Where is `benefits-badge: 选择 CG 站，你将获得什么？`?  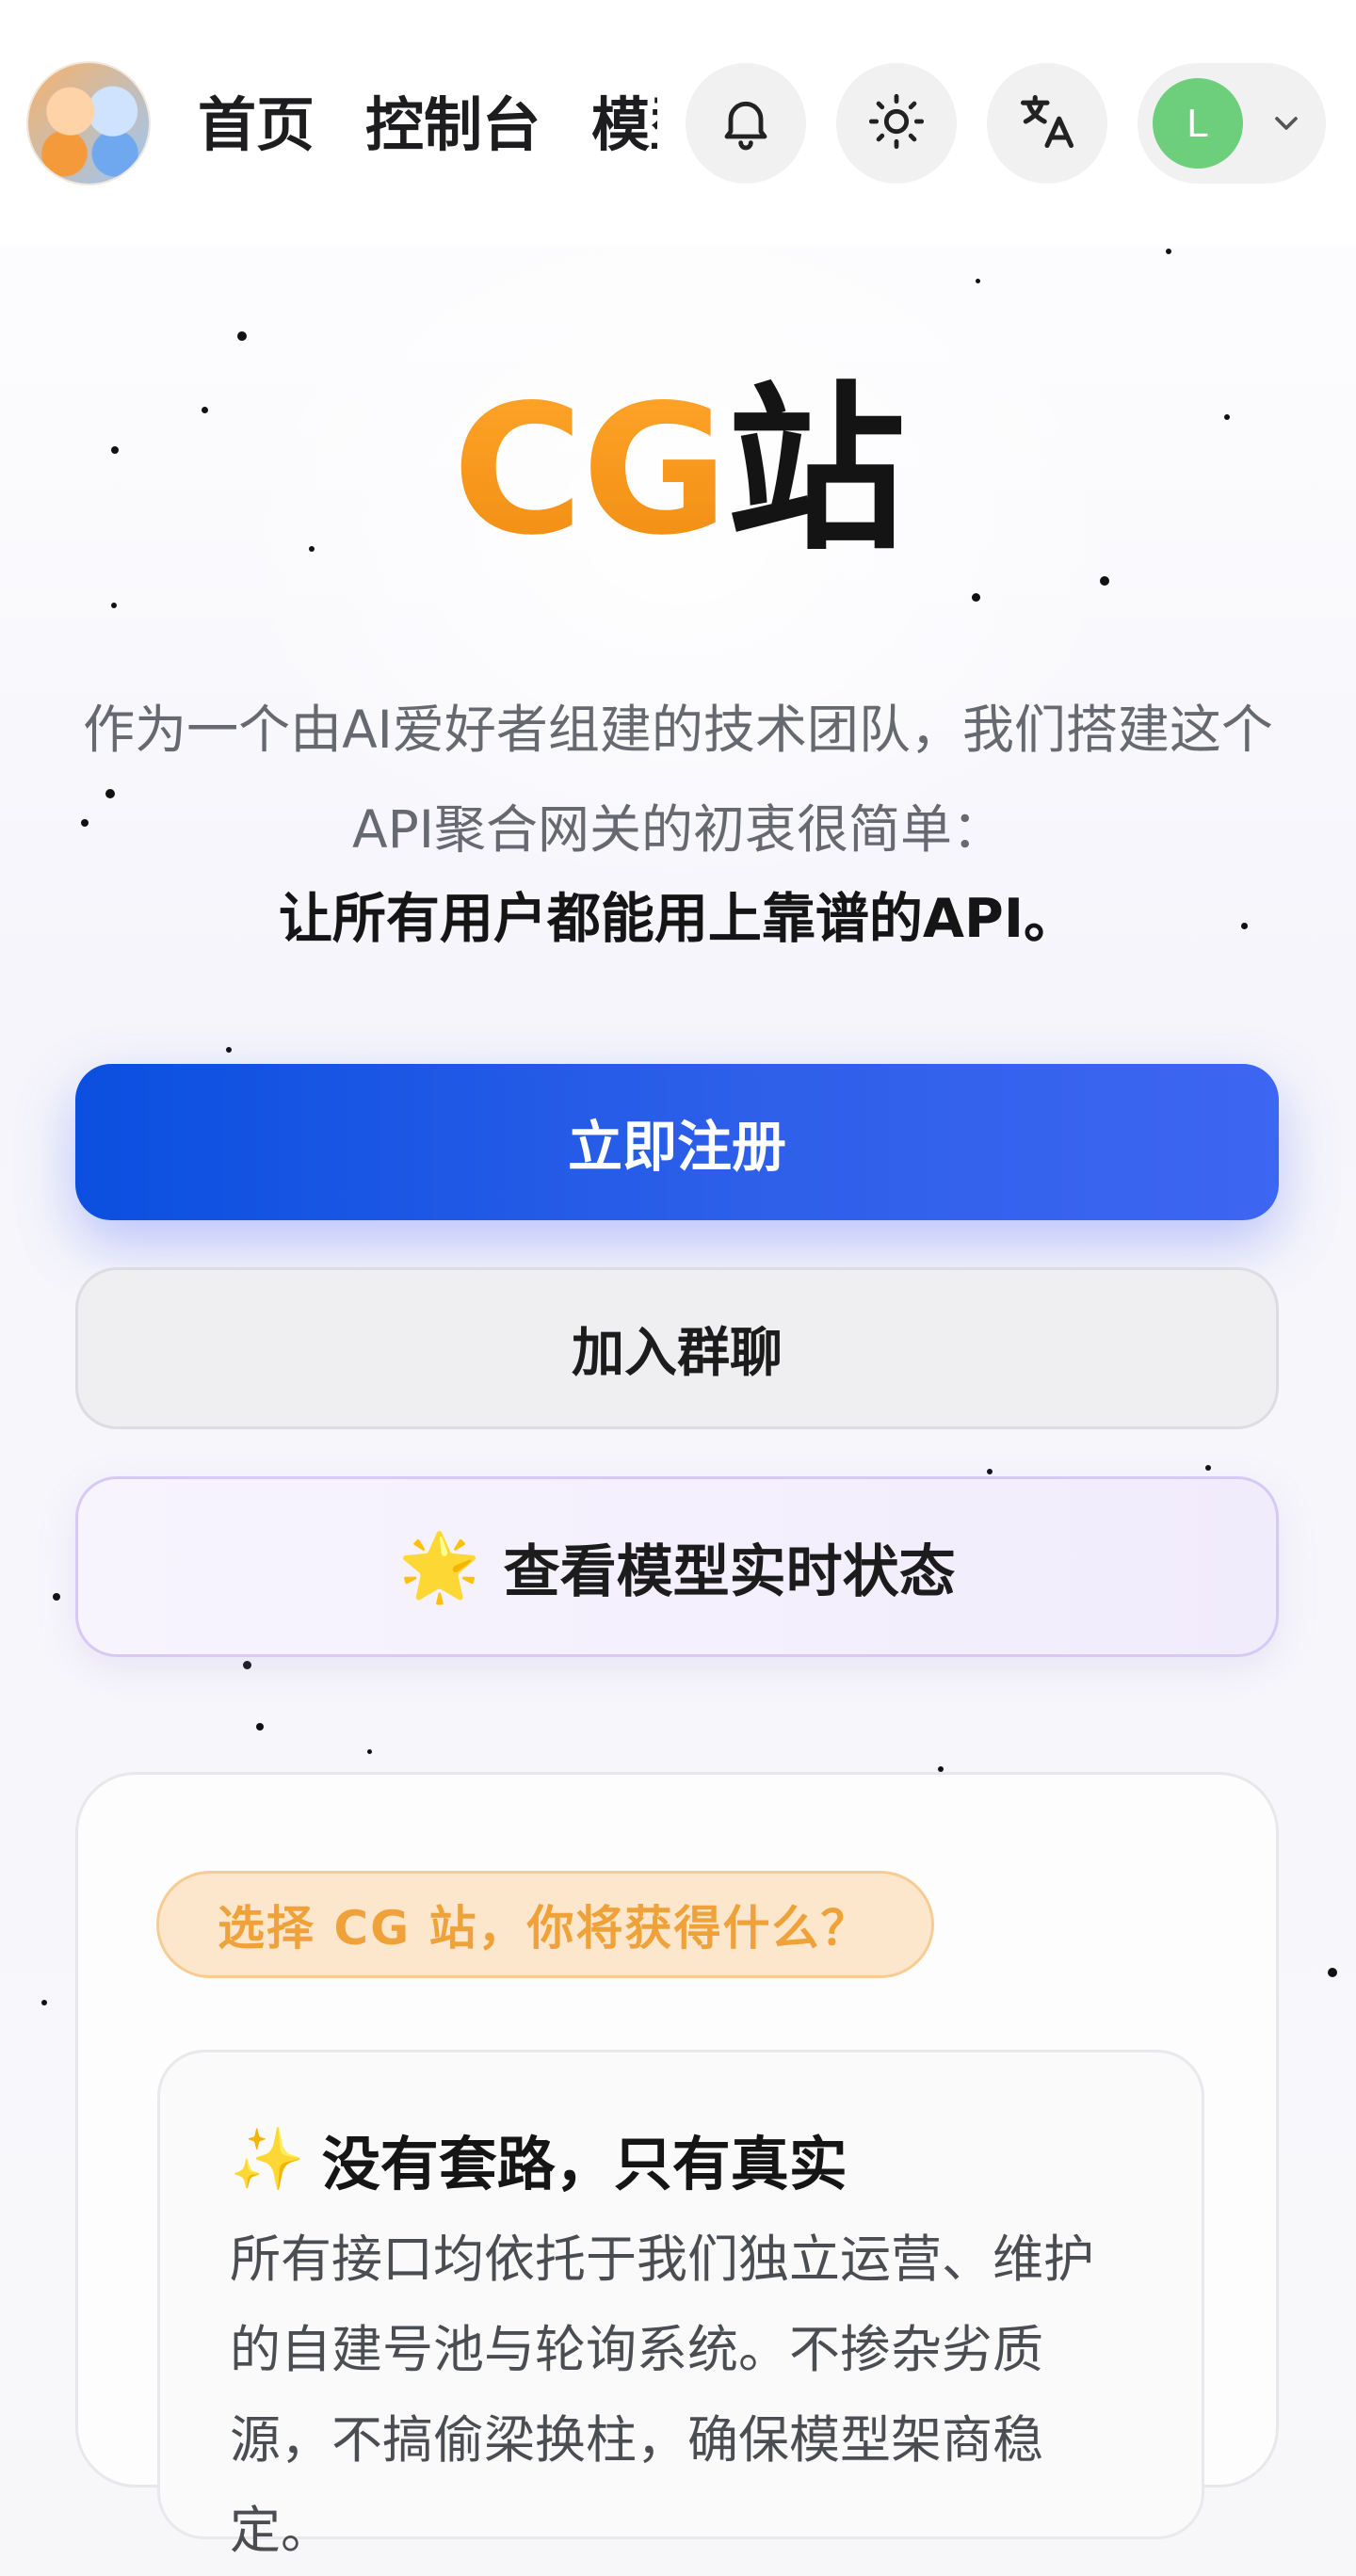 benefits-badge: 选择 CG 站，你将获得什么？ is located at coordinates (545, 1924).